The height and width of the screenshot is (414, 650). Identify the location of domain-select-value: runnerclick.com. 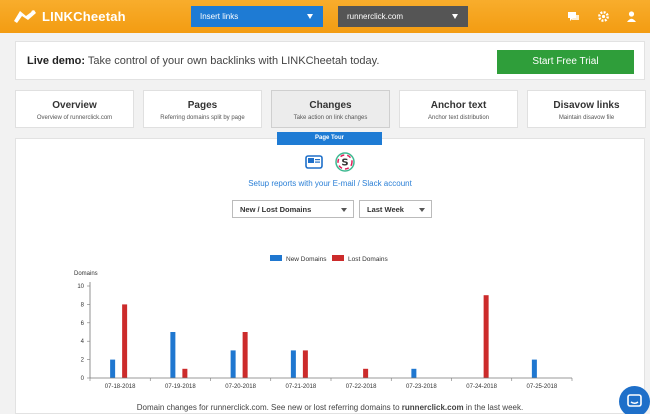
(375, 16).